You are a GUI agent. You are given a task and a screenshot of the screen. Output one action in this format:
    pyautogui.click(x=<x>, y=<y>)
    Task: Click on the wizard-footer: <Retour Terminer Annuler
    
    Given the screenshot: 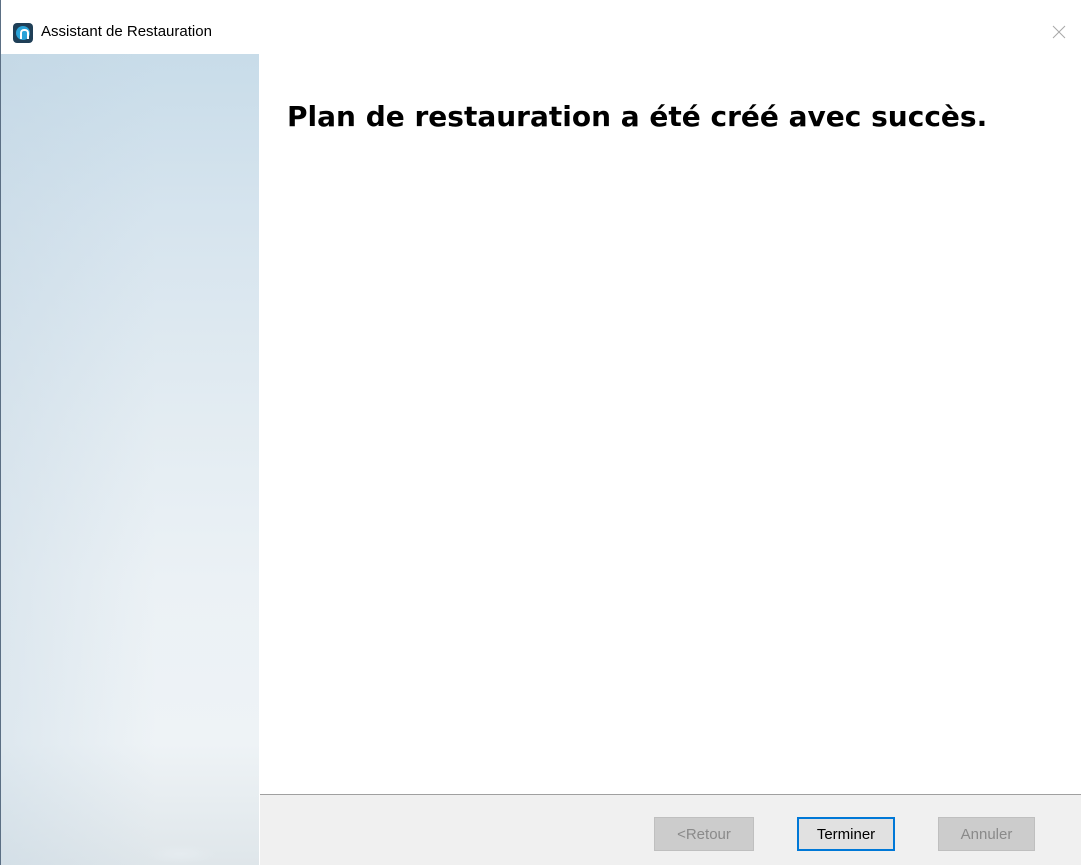 What is the action you would take?
    pyautogui.click(x=670, y=829)
    